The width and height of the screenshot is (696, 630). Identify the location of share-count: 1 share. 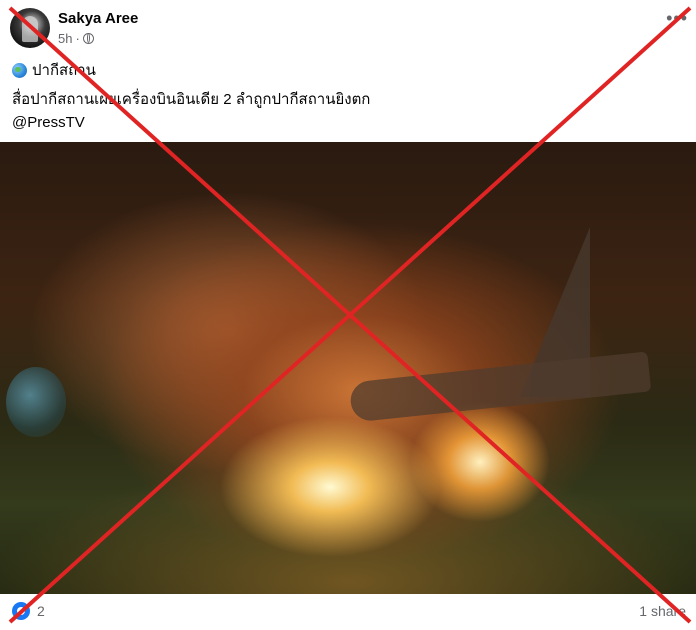
(662, 611).